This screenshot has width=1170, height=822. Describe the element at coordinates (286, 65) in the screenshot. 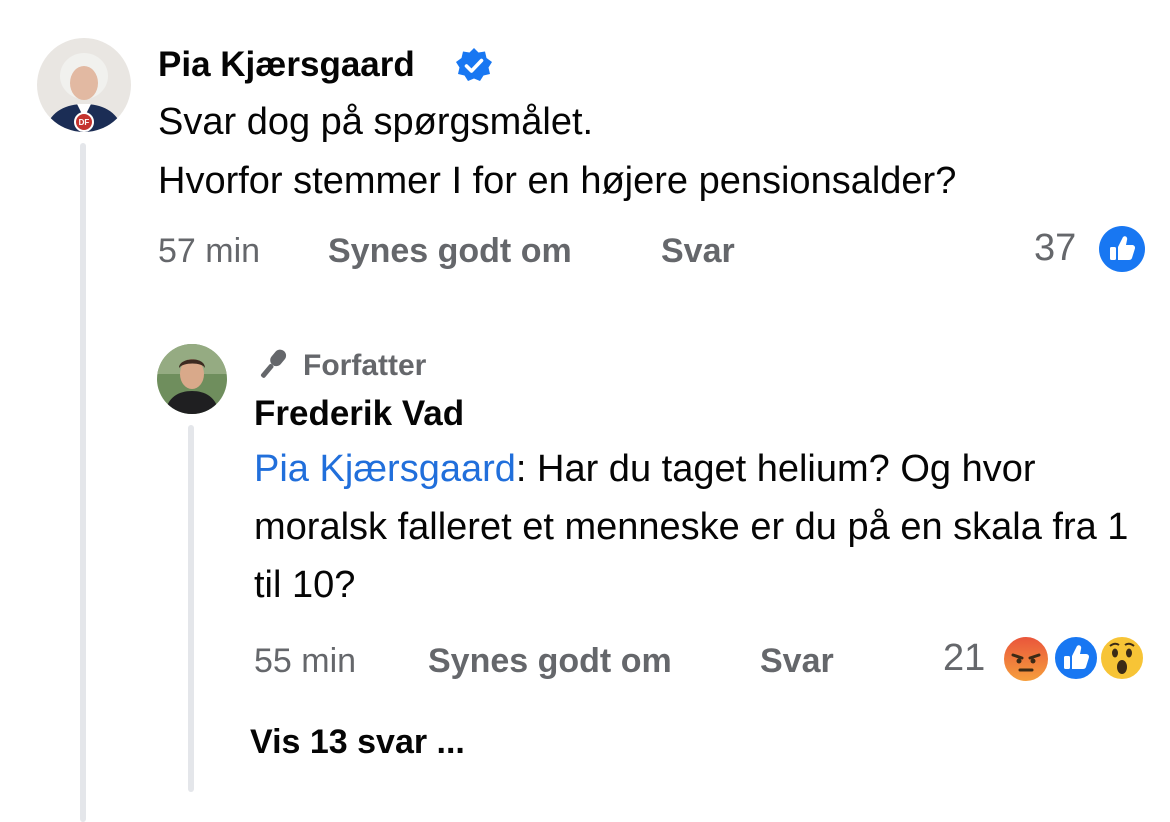

I see `comment-author-name: Pia Kjærsgaard` at that location.